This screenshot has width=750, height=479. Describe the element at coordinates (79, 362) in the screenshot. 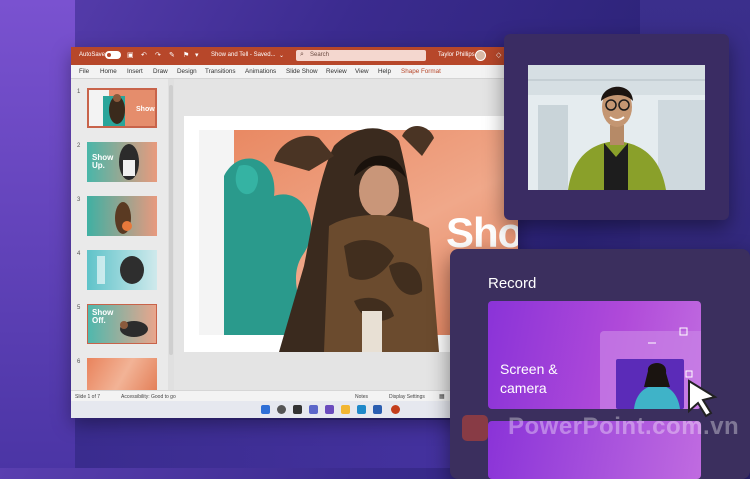

I see `thumbnail-number: 6` at that location.